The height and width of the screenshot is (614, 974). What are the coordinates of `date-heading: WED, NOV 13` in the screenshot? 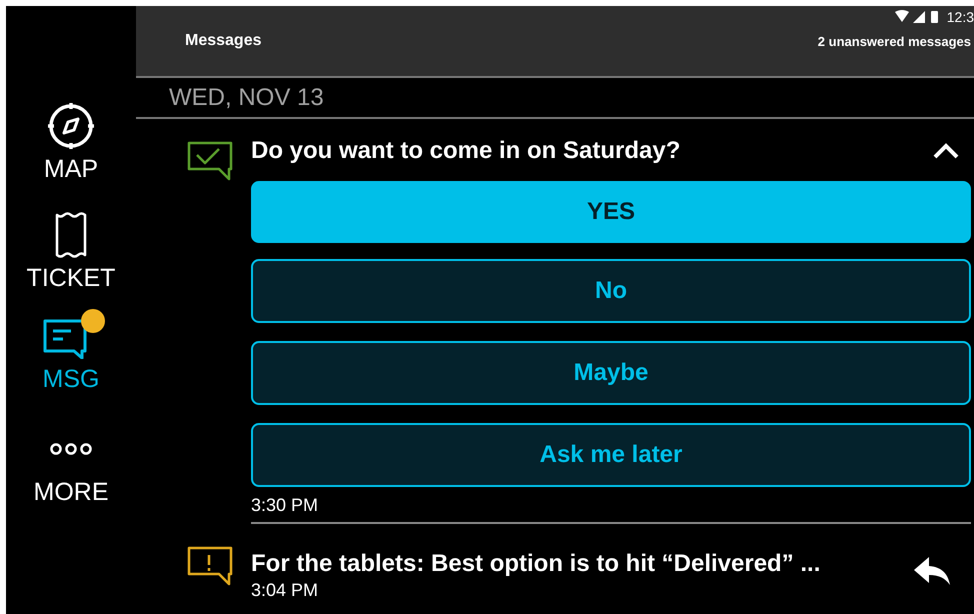 It's located at (555, 98).